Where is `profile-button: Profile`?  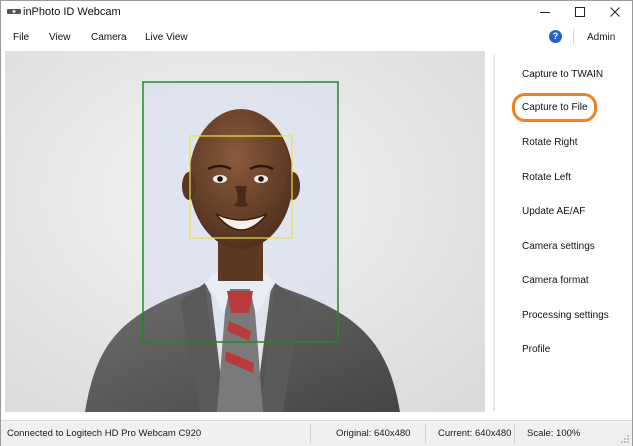 profile-button: Profile is located at coordinates (536, 349).